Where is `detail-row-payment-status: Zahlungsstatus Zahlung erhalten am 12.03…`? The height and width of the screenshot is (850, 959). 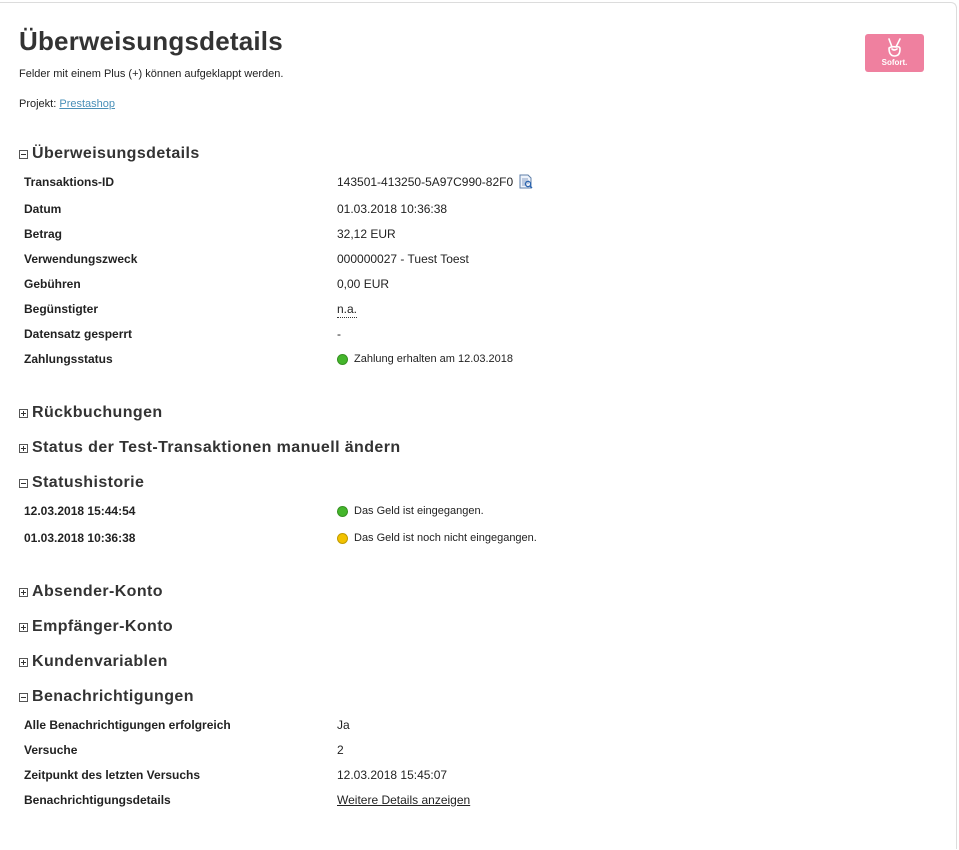 detail-row-payment-status: Zahlungsstatus Zahlung erhalten am 12.03… is located at coordinates (474, 359).